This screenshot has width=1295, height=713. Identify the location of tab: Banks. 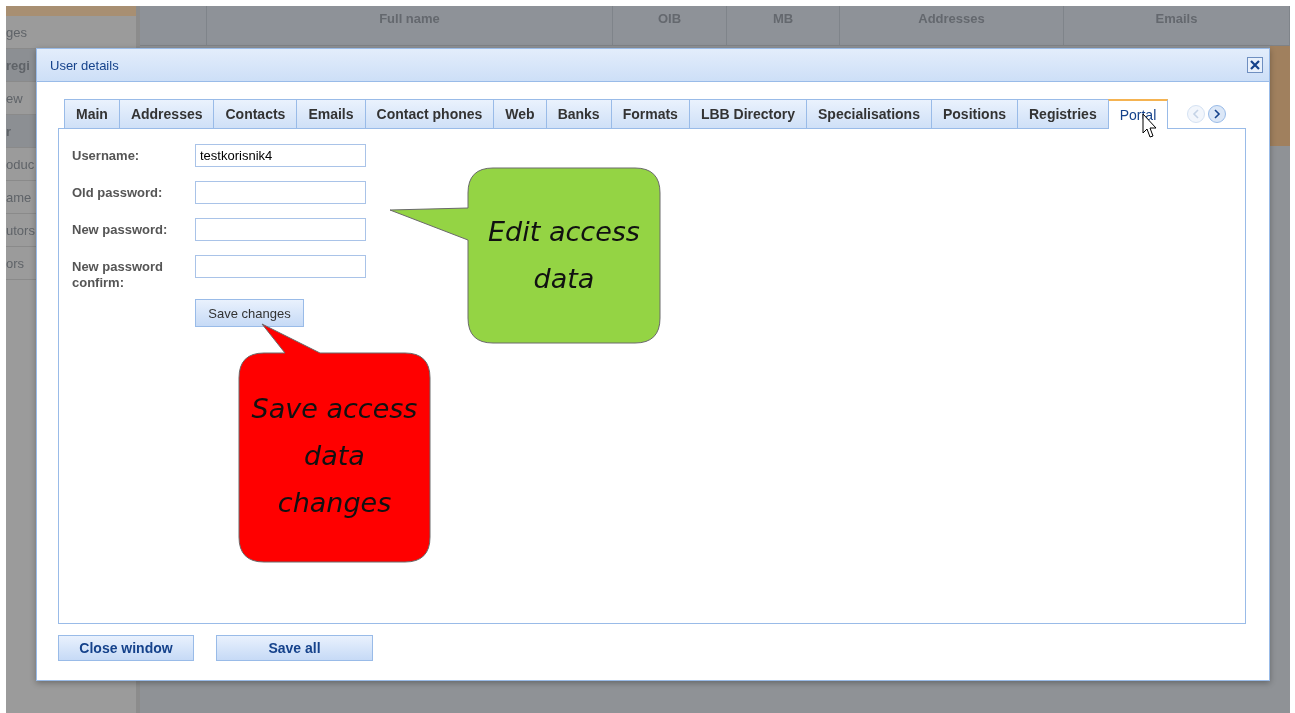
(578, 113).